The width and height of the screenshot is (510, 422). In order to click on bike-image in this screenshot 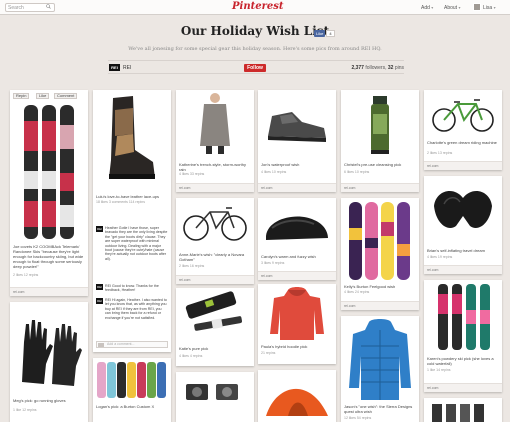, I will do `click(215, 223)`.